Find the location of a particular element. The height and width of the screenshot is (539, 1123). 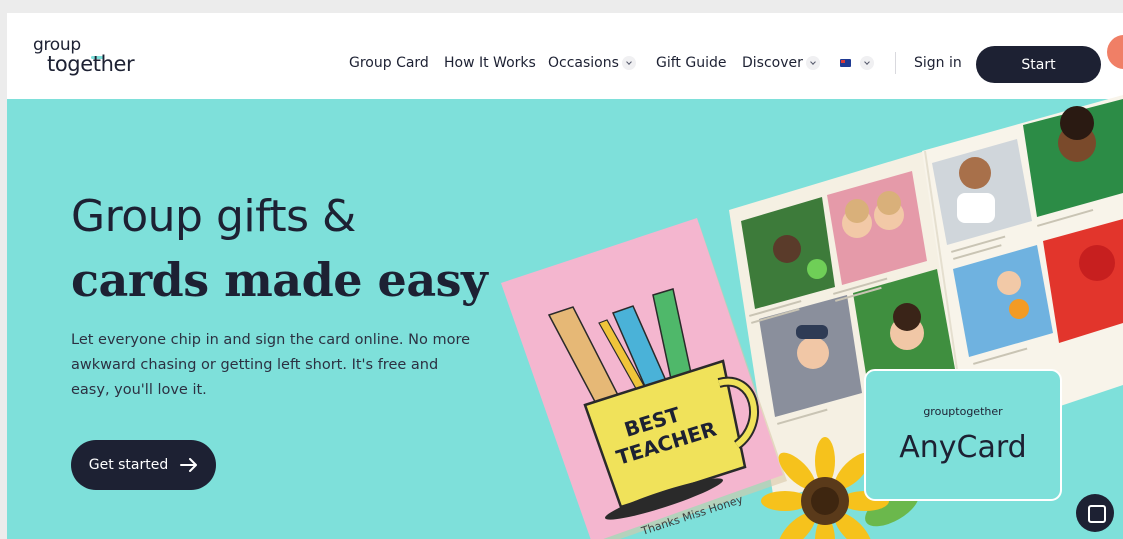

nav-occasions: Occasions is located at coordinates (583, 63).